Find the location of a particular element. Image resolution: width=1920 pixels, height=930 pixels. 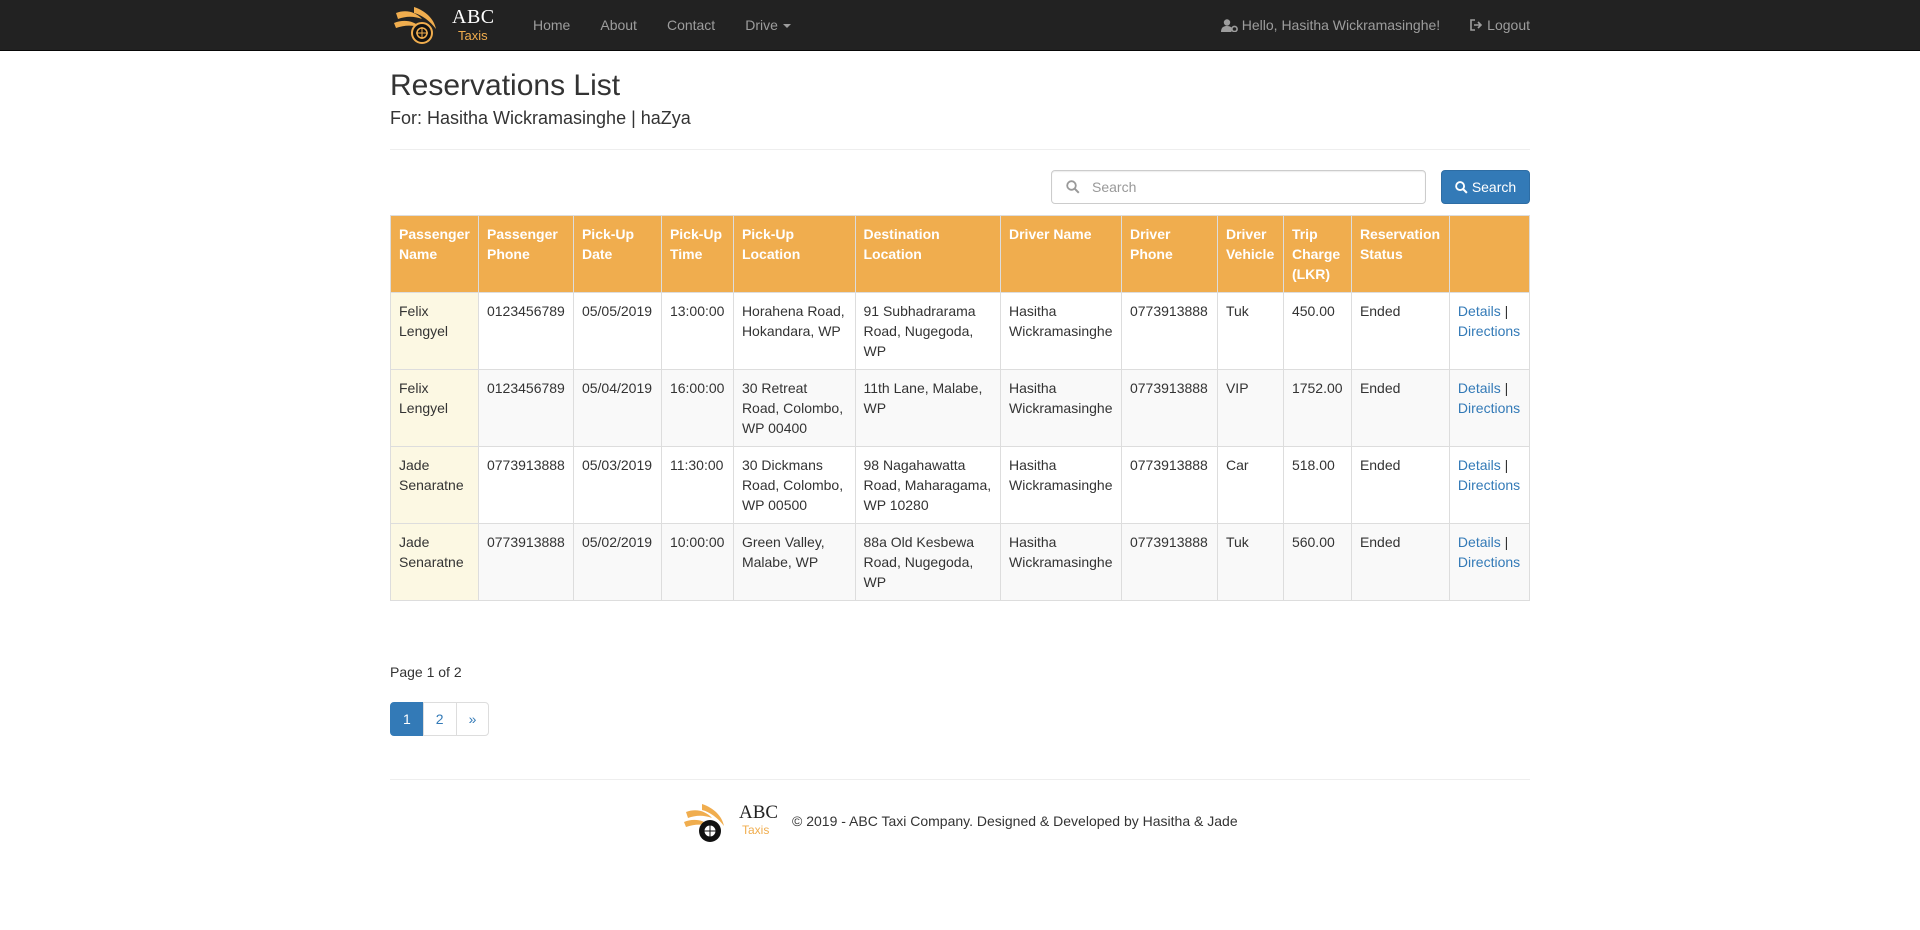

logout-link: Logout is located at coordinates (1485, 25).